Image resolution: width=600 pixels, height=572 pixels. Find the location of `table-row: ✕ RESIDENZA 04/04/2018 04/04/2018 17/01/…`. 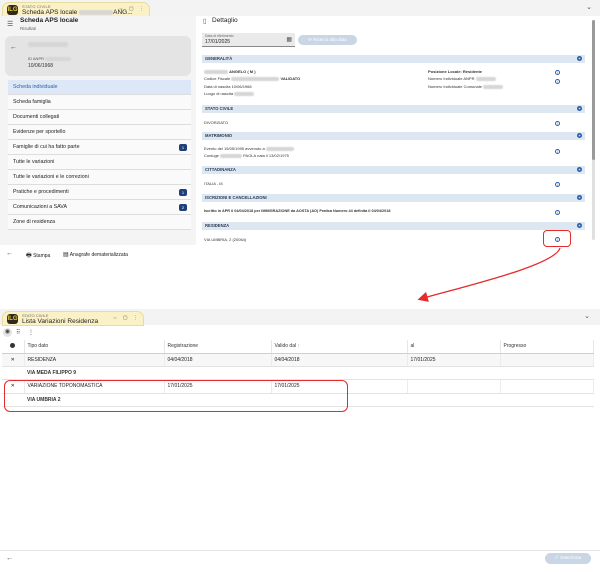

table-row: ✕ RESIDENZA 04/04/2018 04/04/2018 17/01/… is located at coordinates (298, 360).